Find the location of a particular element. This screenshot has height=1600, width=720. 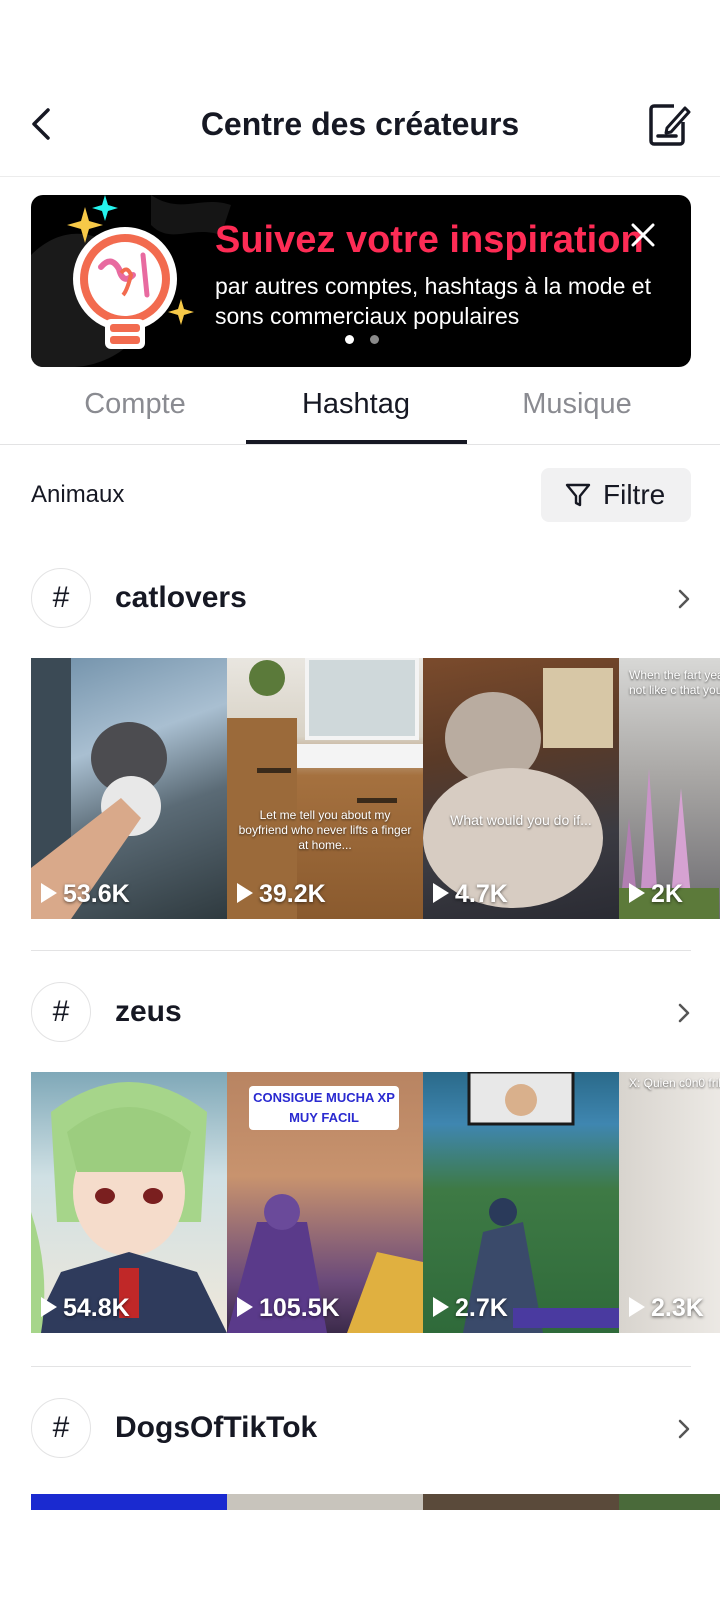

view-count: 2K is located at coordinates (656, 894).